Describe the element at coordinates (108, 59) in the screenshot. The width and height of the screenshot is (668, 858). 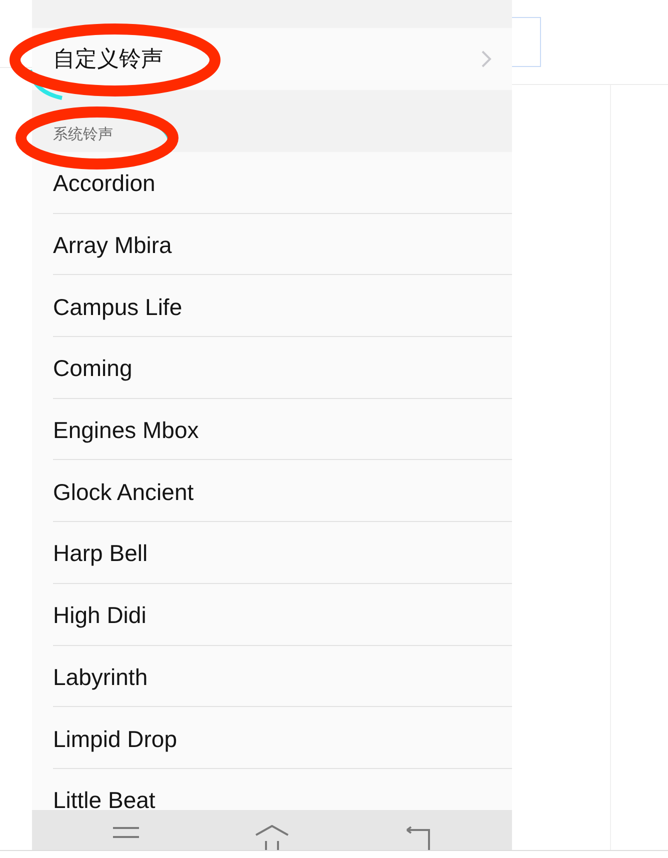
I see `custom-ringtone-label: 自定义铃声` at that location.